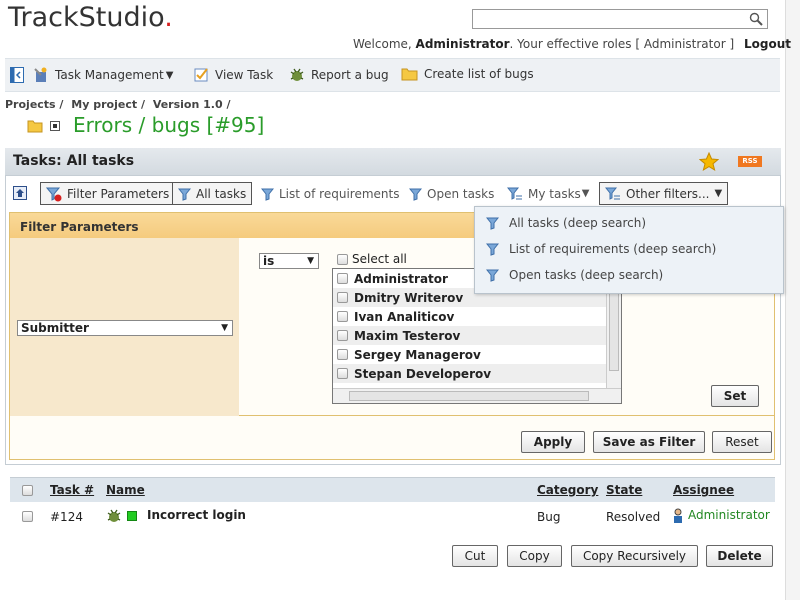  I want to click on create-list-label: Create list of bugs, so click(479, 74).